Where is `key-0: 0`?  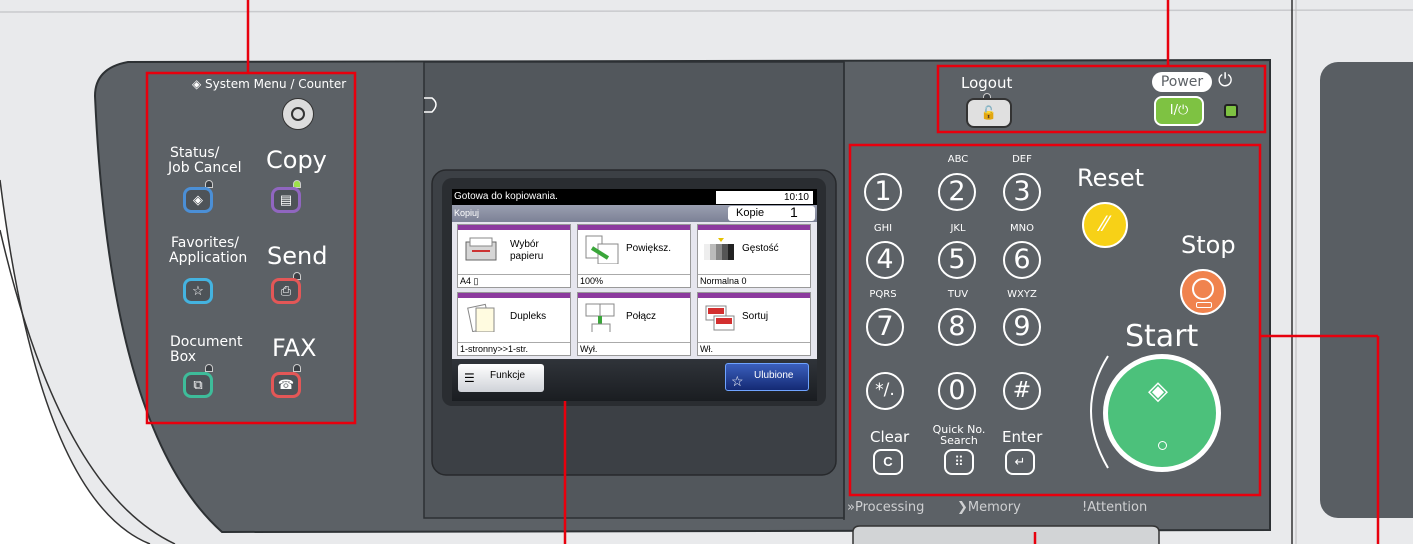 key-0: 0 is located at coordinates (957, 391).